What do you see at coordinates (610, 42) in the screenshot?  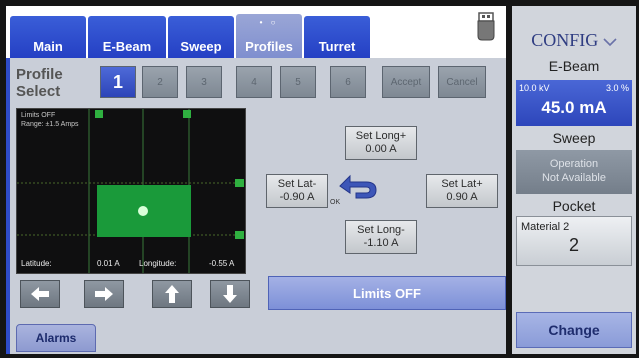 I see `chevron-down-icon` at bounding box center [610, 42].